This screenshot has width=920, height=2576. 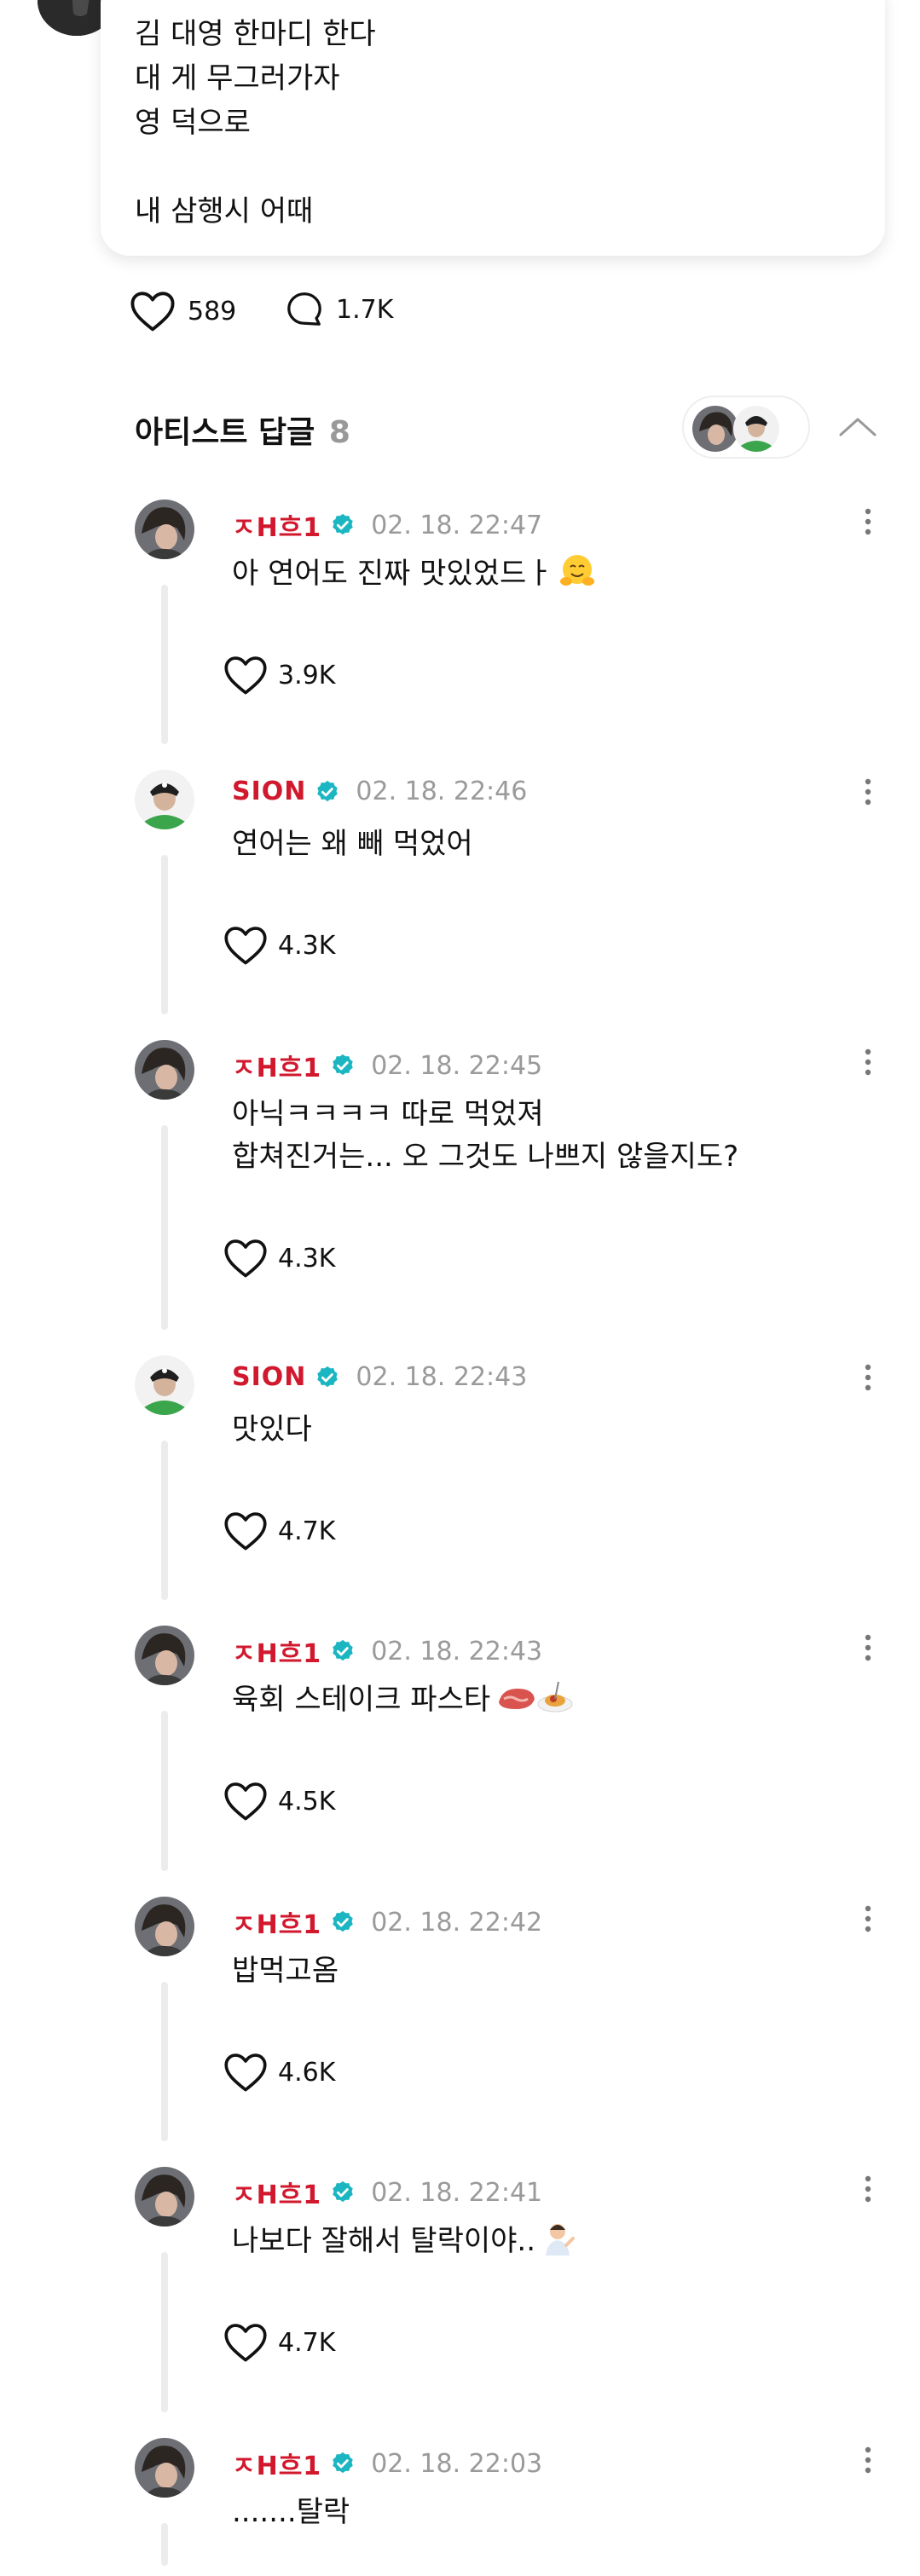 What do you see at coordinates (457, 525) in the screenshot?
I see `reply-timestamp: 02. 18. 22:47` at bounding box center [457, 525].